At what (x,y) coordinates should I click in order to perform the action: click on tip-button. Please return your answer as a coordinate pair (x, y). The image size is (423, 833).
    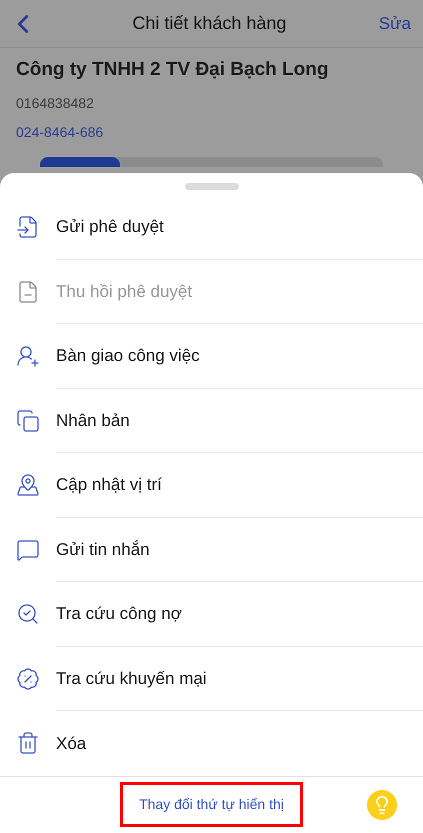
    Looking at the image, I should click on (382, 805).